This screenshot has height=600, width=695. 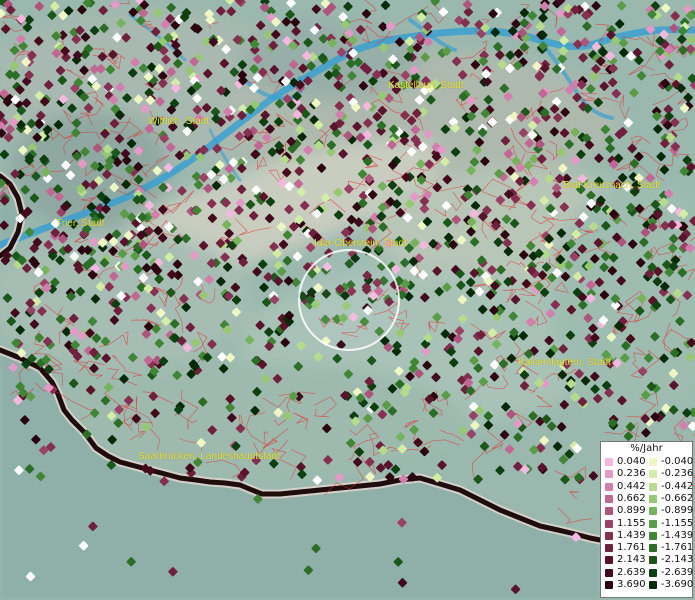 I want to click on legend-value: -0.662, so click(x=677, y=498).